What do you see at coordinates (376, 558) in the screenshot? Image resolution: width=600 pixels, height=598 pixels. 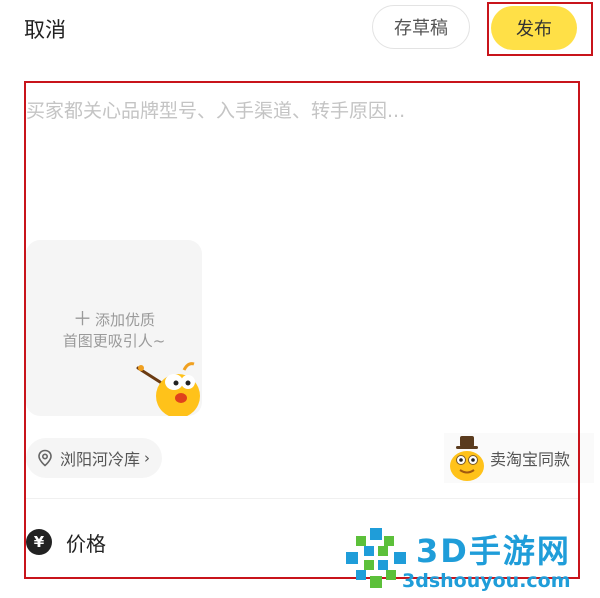 I see `watermark-logo-icon` at bounding box center [376, 558].